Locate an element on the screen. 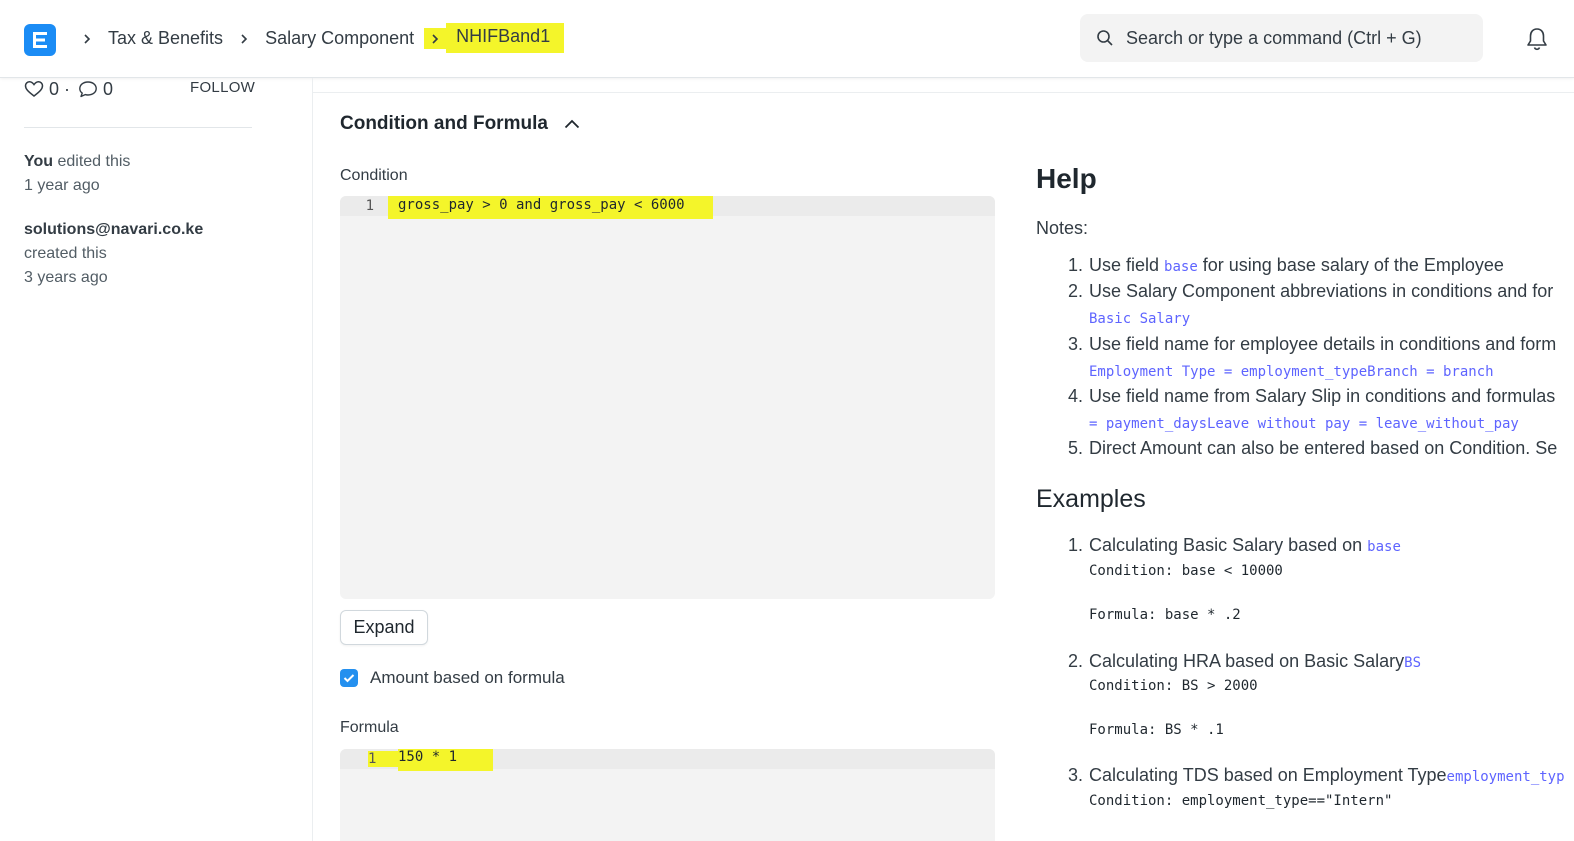  note-text: for using base salary of the Employee is located at coordinates (1350, 265).